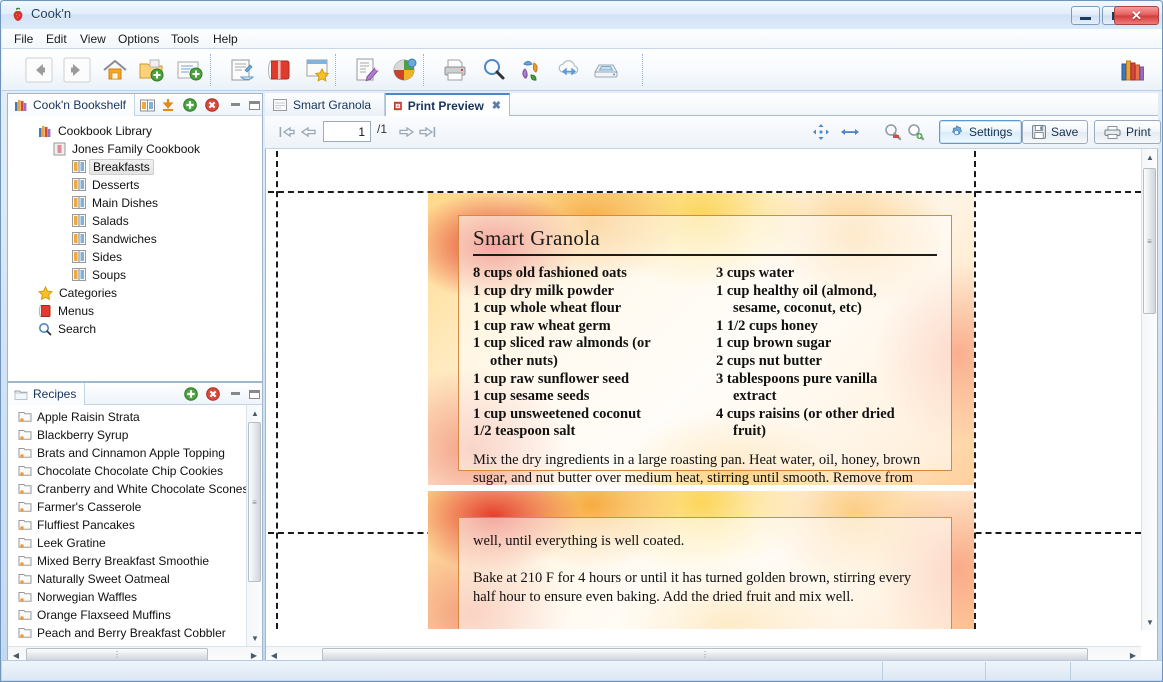 This screenshot has height=682, width=1163. I want to click on tree-item-menus: Menus, so click(67, 310).